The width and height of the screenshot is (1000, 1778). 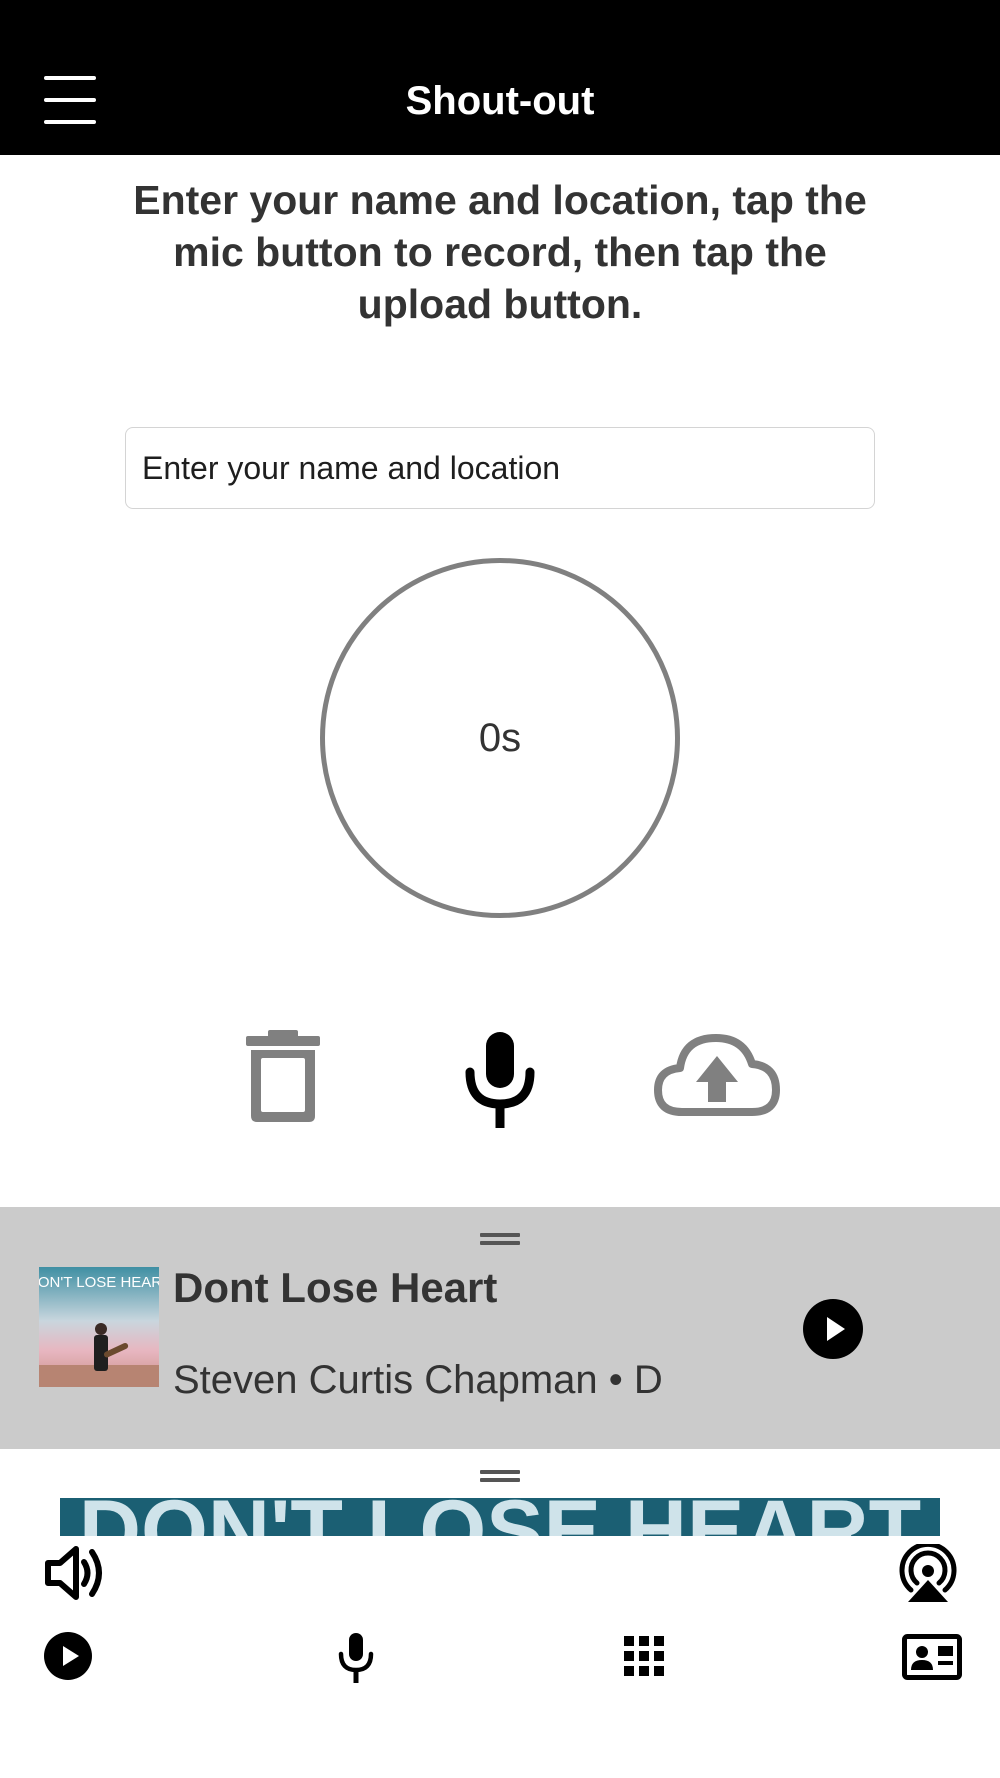 I want to click on top-app-bar: Shout-out, so click(x=500, y=77).